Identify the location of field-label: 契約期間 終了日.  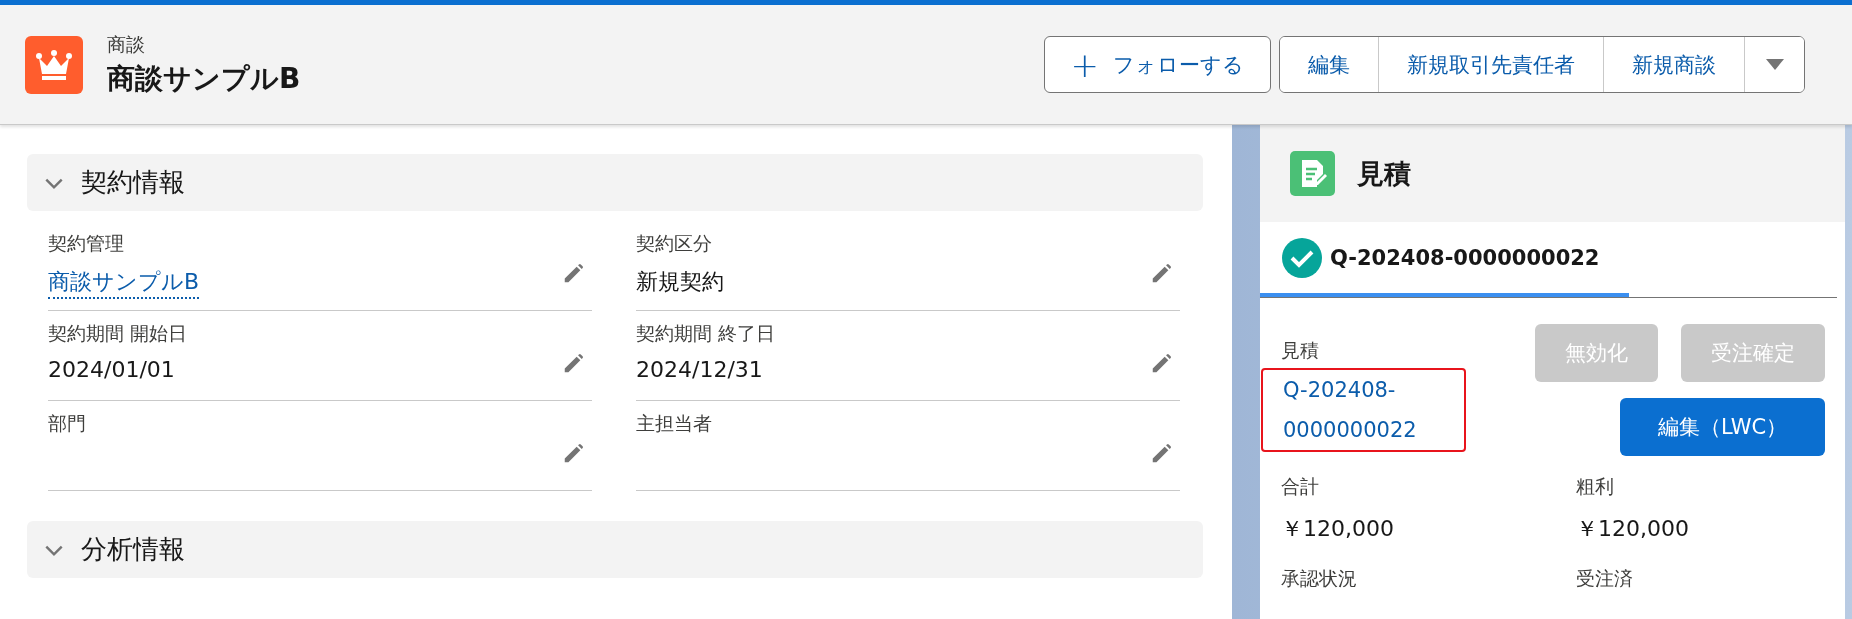
(706, 333).